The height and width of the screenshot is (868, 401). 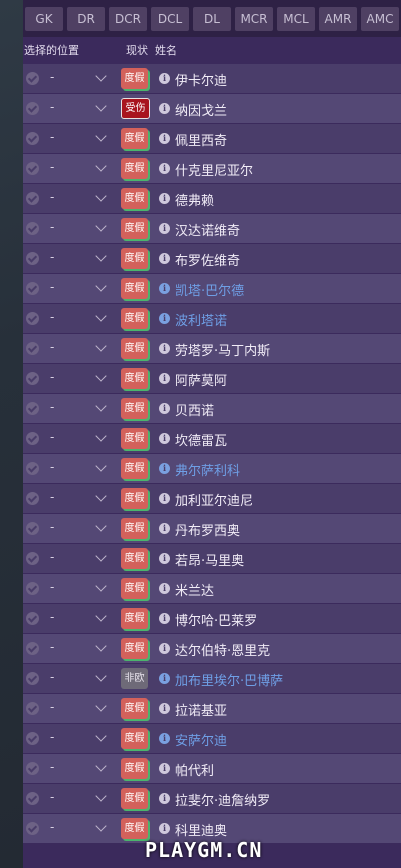 I want to click on player-name-link: 拉诺基亚, so click(x=201, y=709).